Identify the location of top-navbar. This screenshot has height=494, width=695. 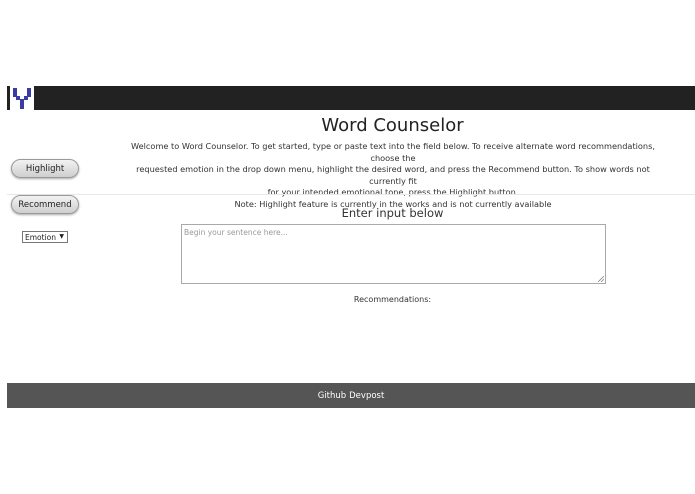
(351, 98).